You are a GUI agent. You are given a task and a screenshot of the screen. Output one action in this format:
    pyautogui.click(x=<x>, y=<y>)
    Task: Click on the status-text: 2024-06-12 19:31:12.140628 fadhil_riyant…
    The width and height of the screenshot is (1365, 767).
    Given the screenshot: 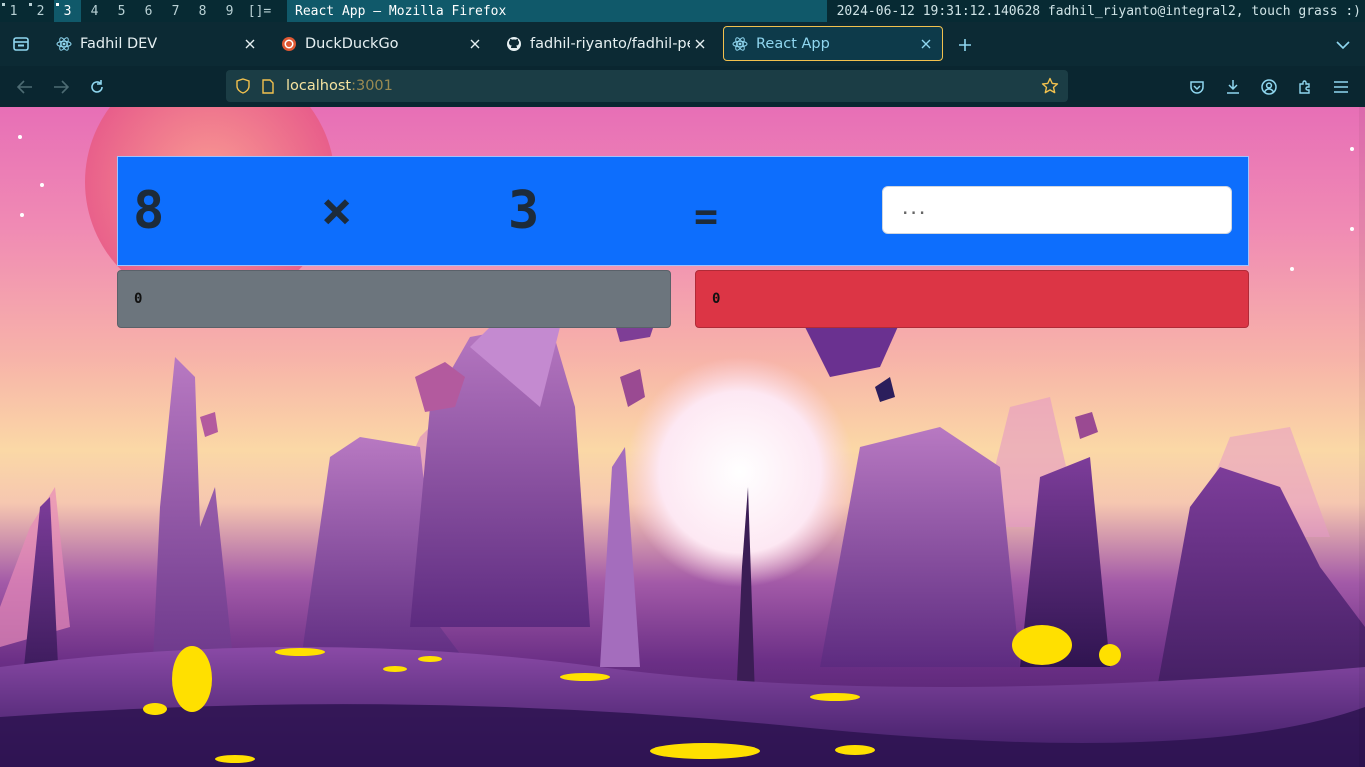 What is the action you would take?
    pyautogui.click(x=1098, y=11)
    